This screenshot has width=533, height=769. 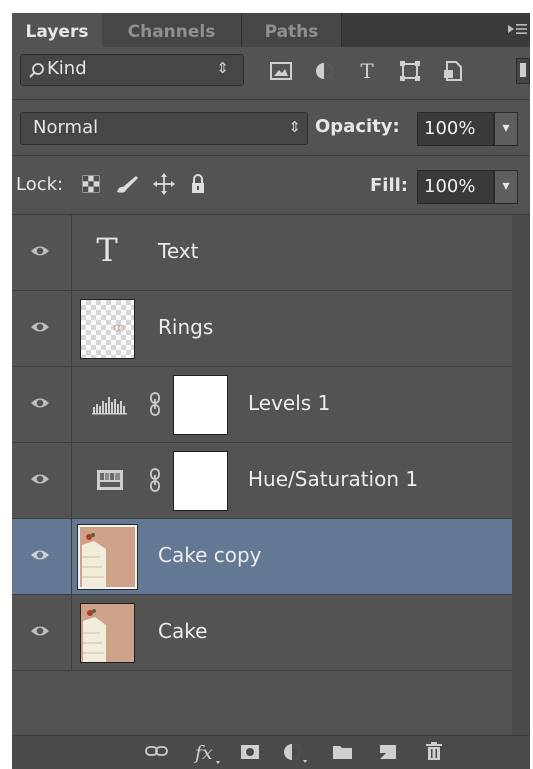 I want to click on image-filter-icon, so click(x=281, y=71).